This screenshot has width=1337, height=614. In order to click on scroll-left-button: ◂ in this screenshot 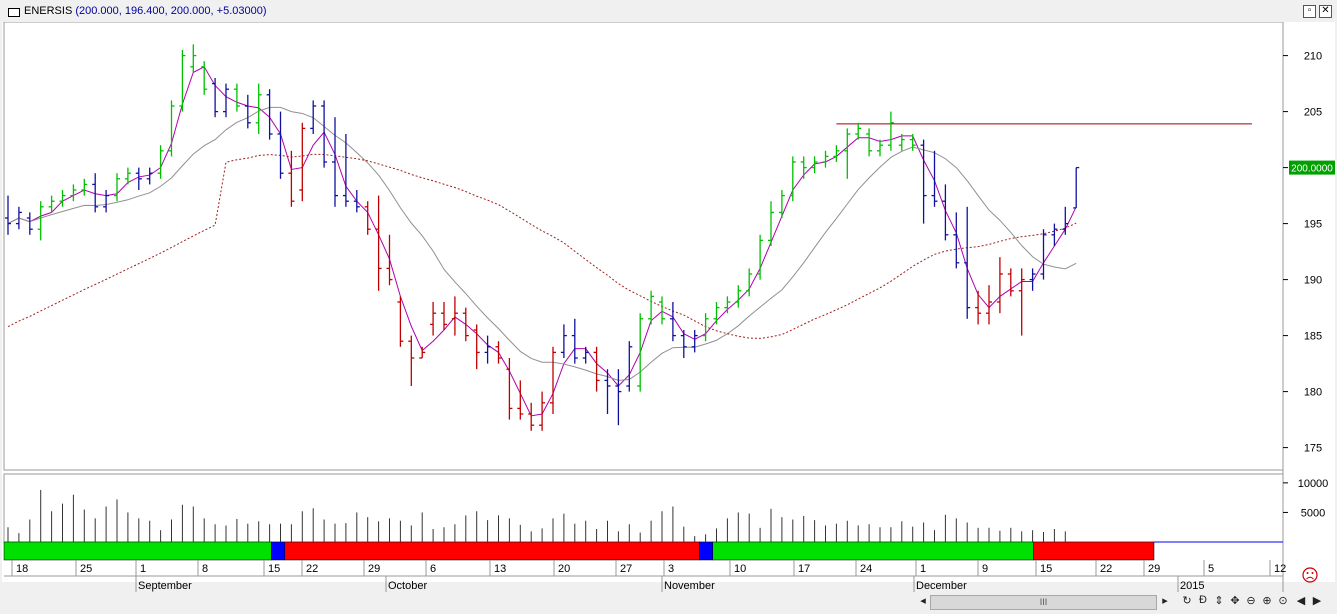, I will do `click(923, 600)`.